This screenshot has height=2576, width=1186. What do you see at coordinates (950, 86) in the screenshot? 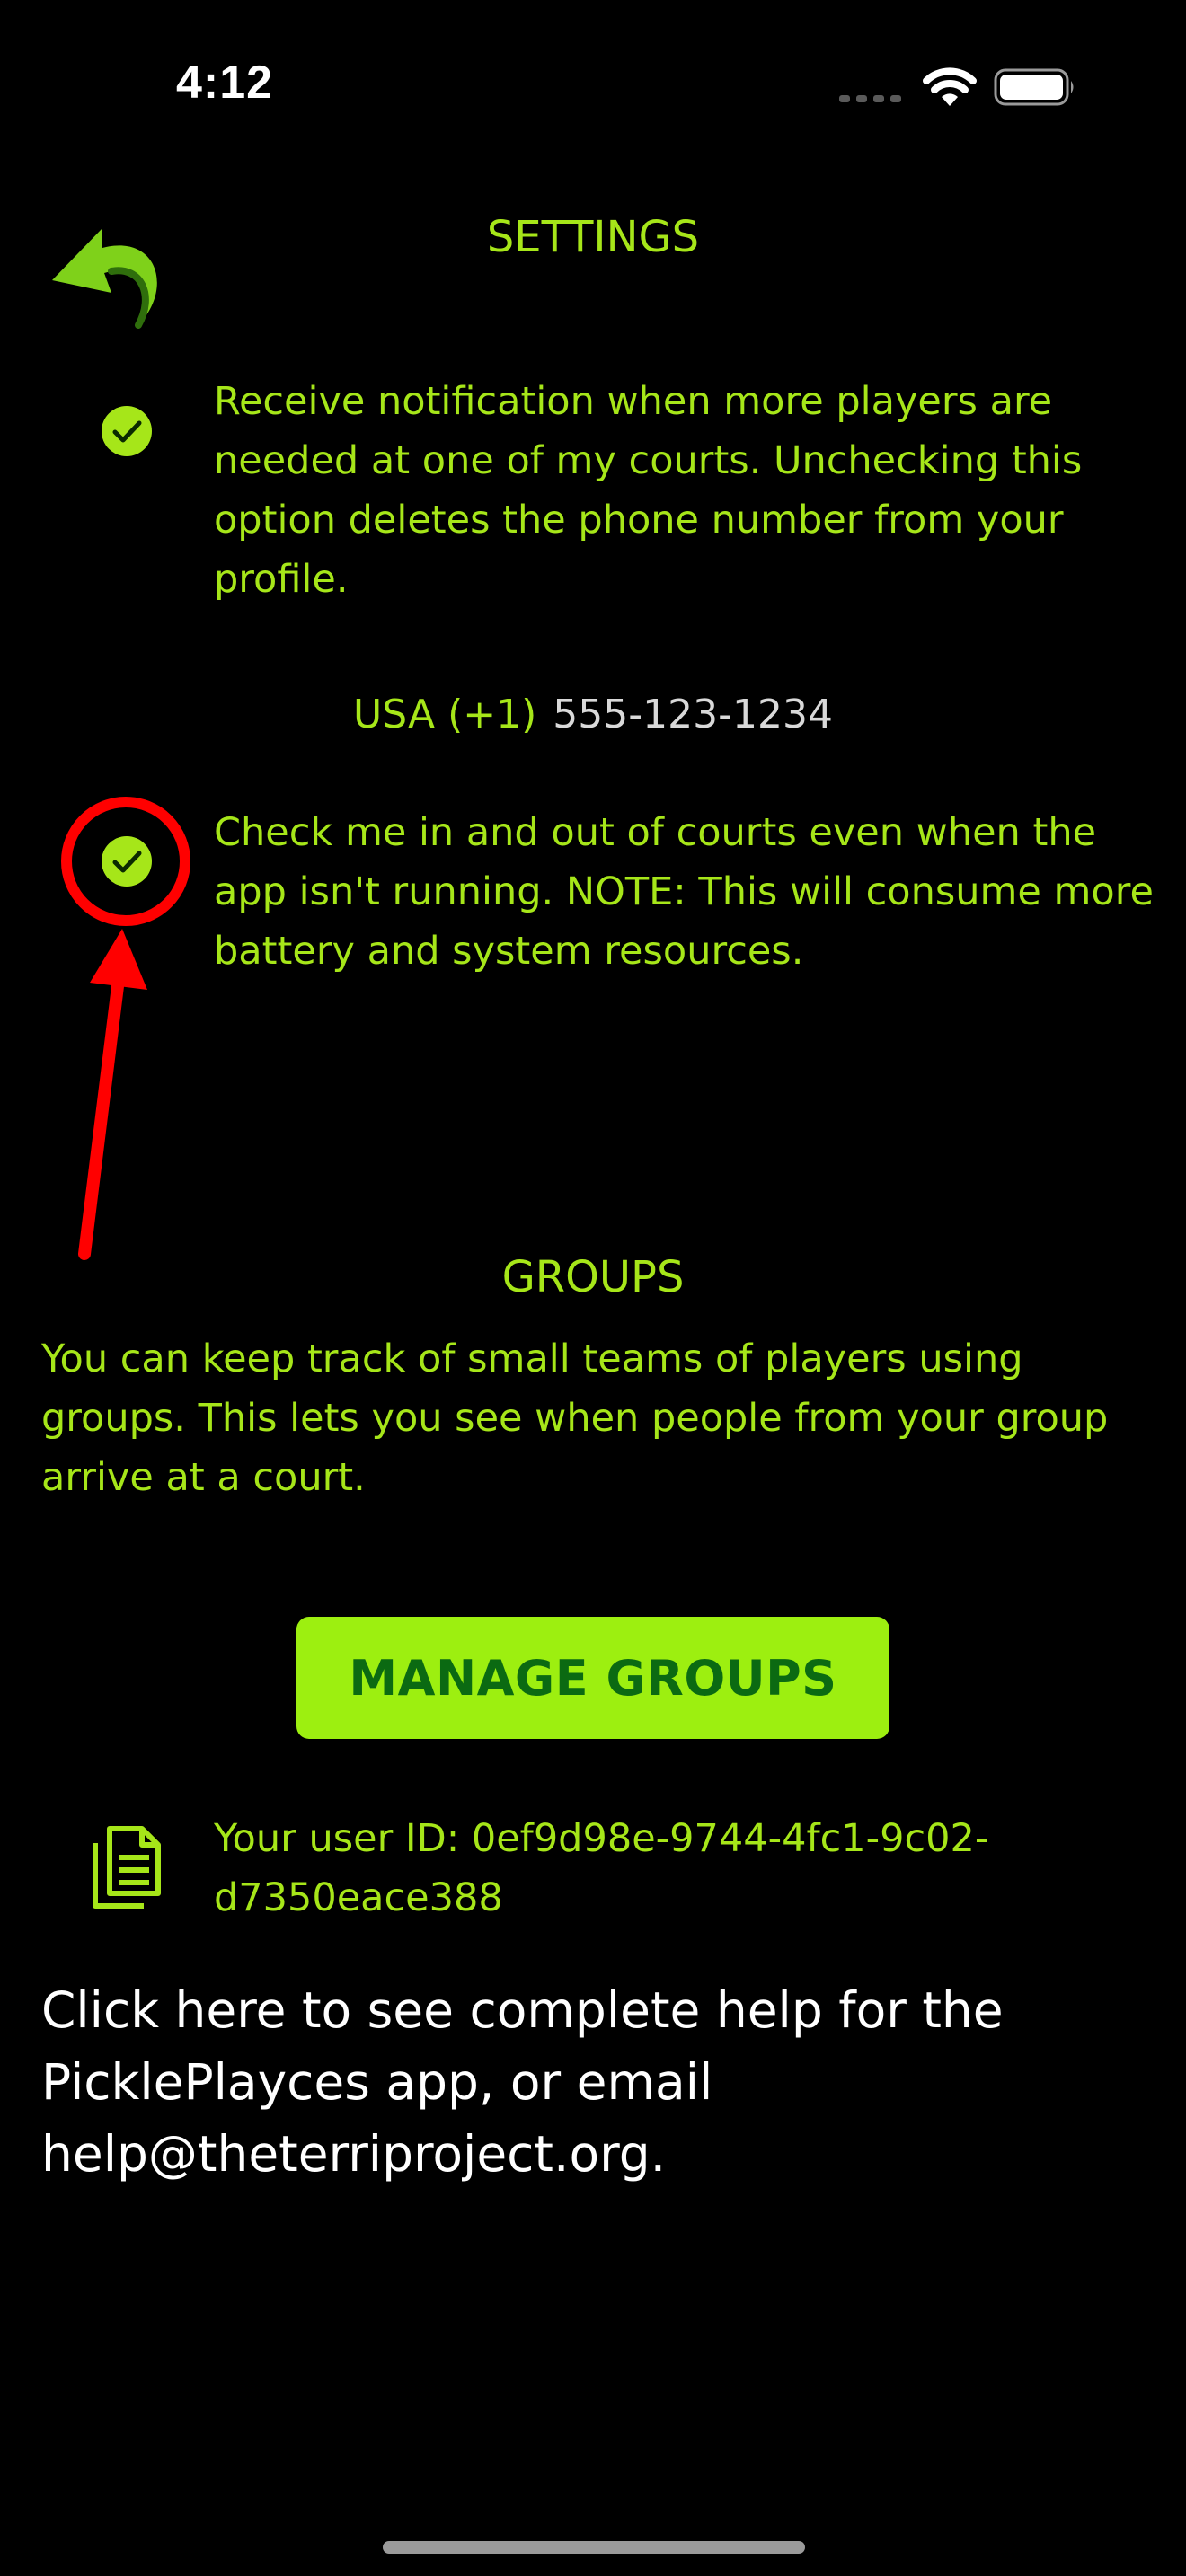
I see `wifi-icon` at bounding box center [950, 86].